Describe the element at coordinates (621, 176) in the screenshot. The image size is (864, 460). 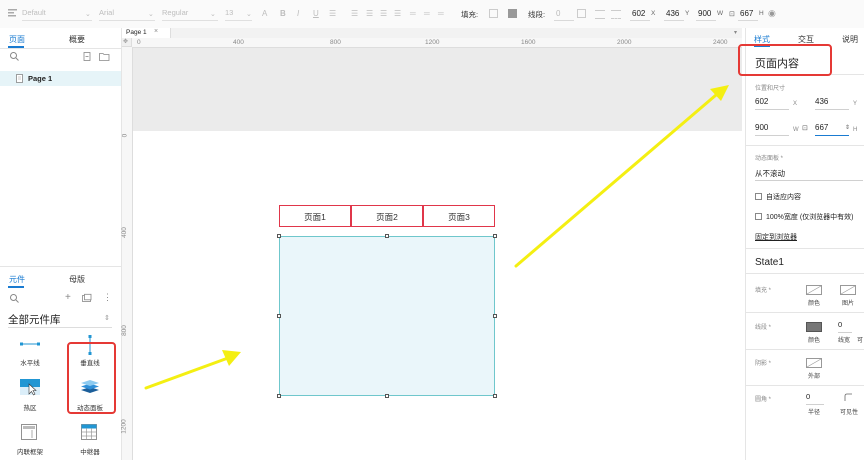
I see `arrow-to-widget-name` at that location.